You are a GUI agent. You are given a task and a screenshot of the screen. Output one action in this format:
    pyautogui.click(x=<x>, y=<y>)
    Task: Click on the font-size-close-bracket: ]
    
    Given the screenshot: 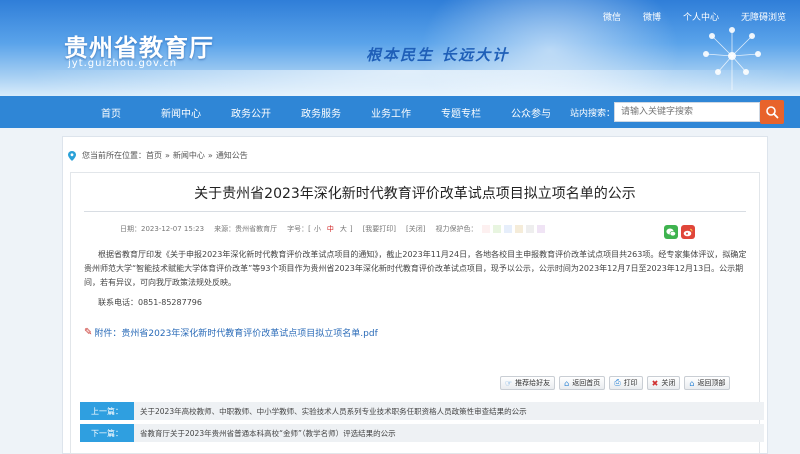 What is the action you would take?
    pyautogui.click(x=351, y=229)
    